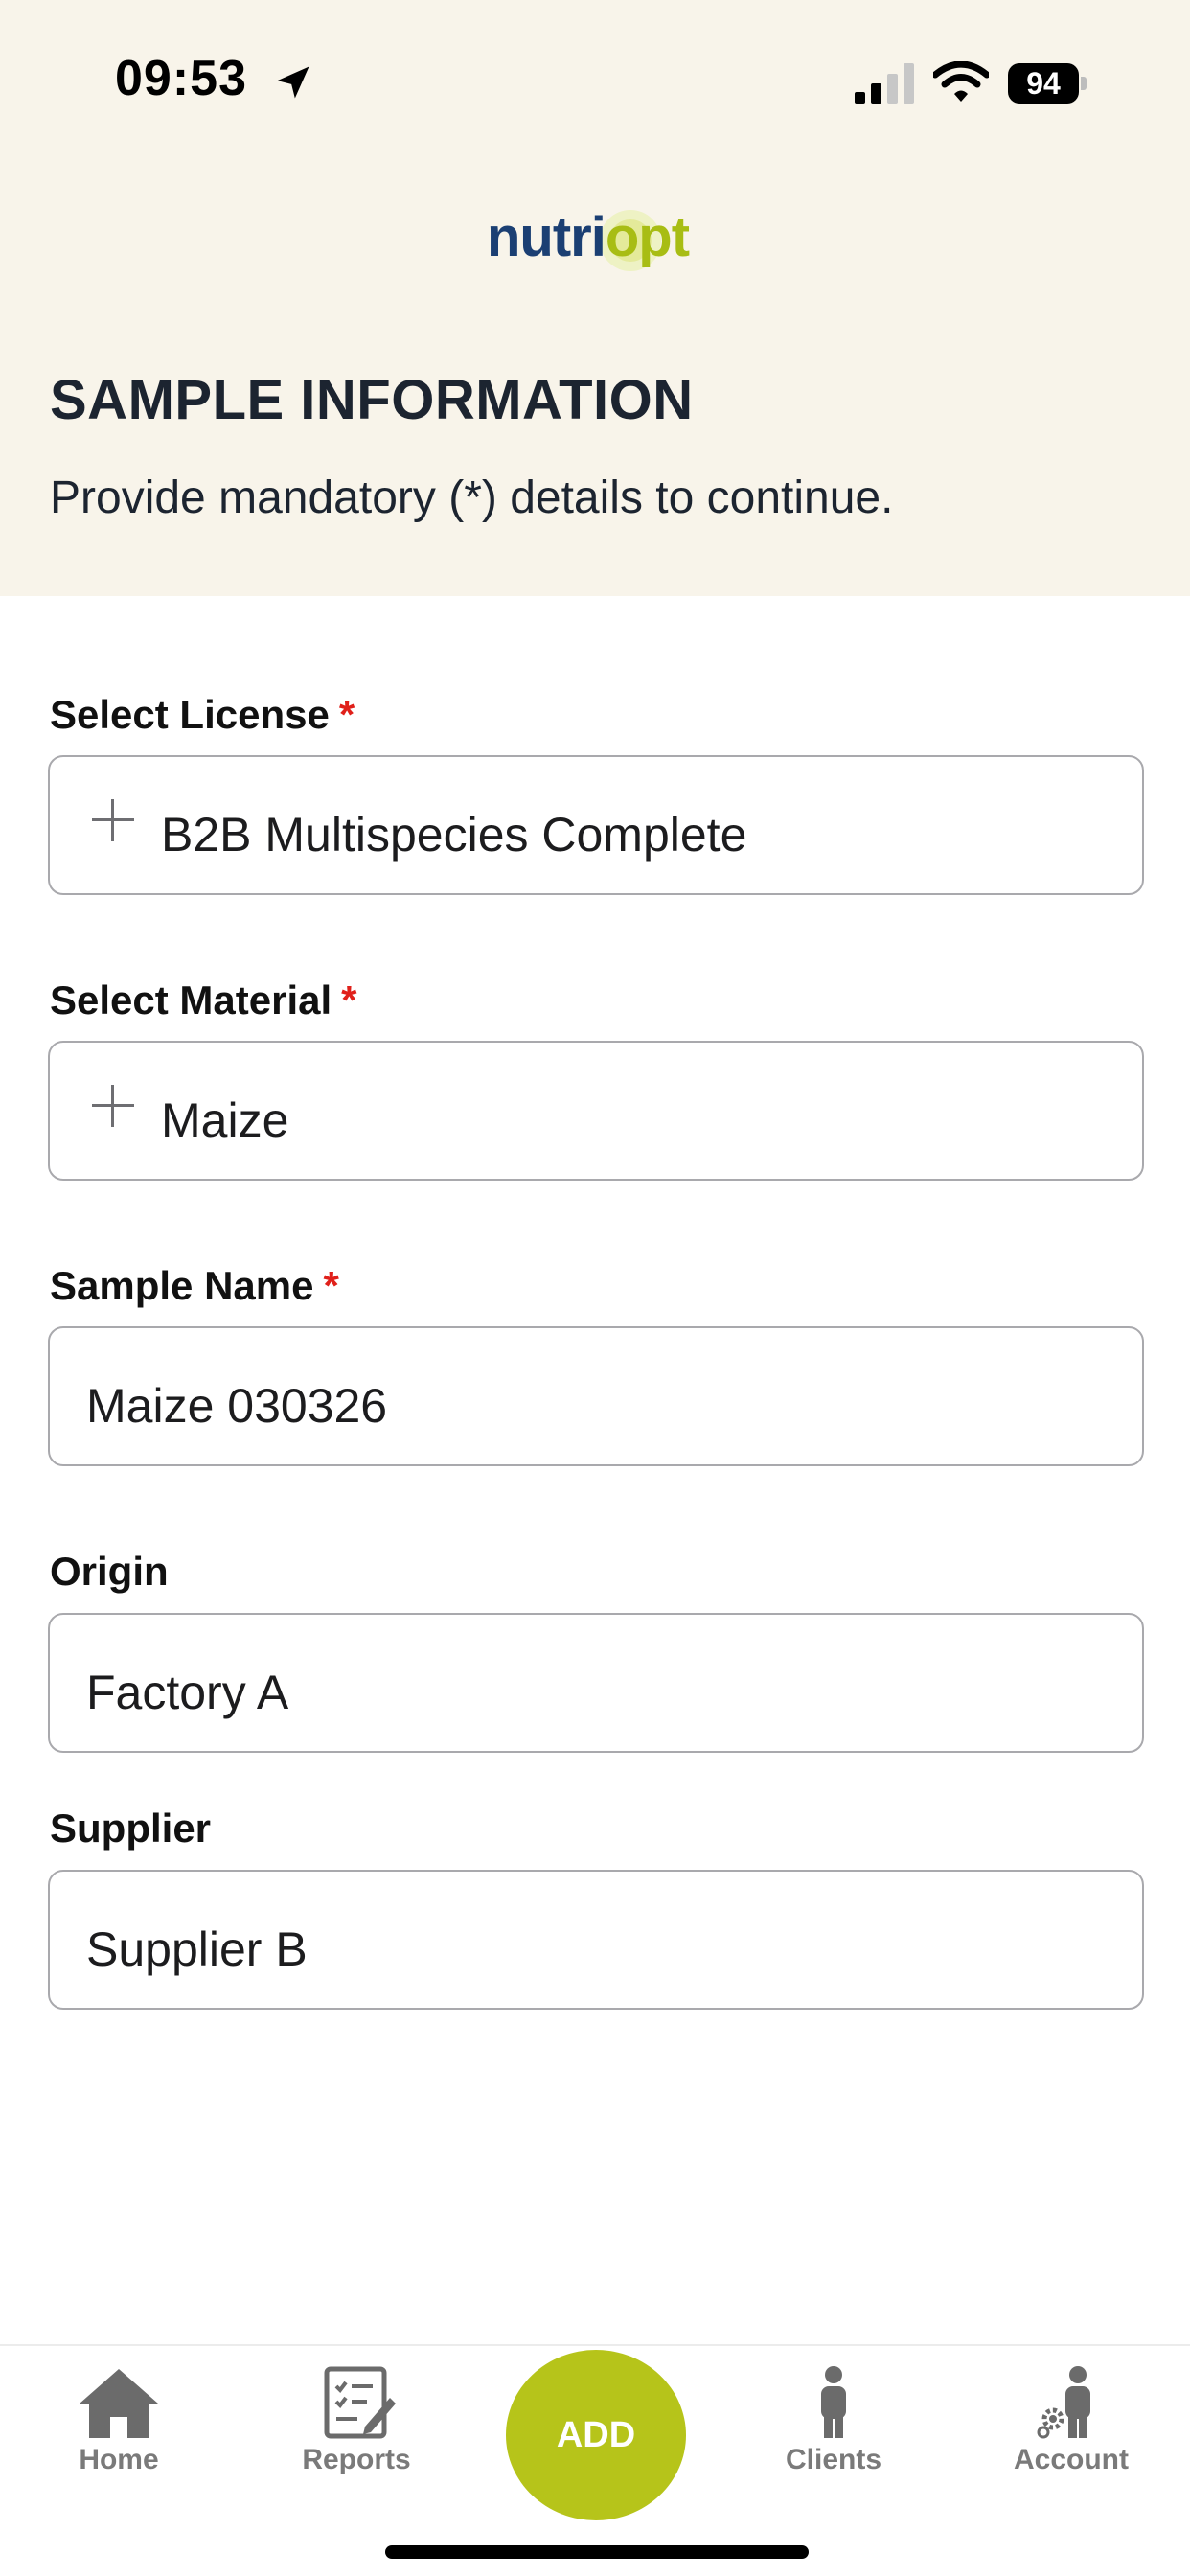 The image size is (1190, 2576). What do you see at coordinates (834, 2402) in the screenshot?
I see `person-icon` at bounding box center [834, 2402].